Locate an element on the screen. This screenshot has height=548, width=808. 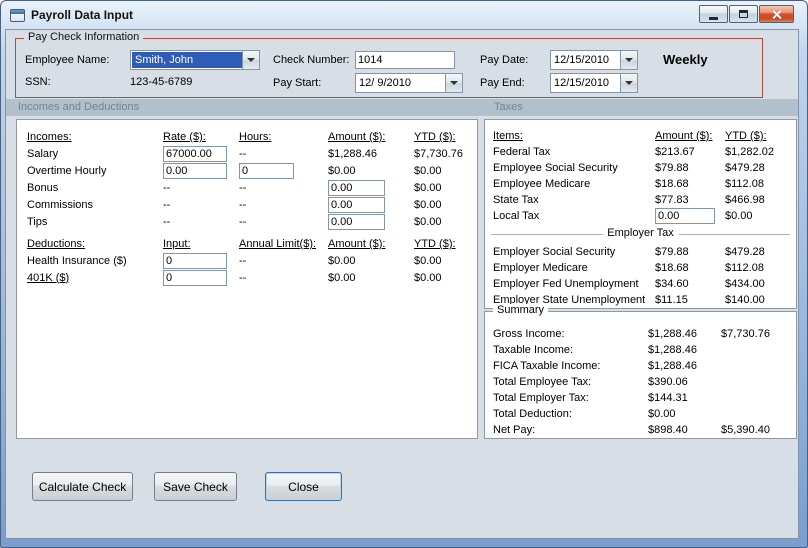
health-insurance-input is located at coordinates (195, 260).